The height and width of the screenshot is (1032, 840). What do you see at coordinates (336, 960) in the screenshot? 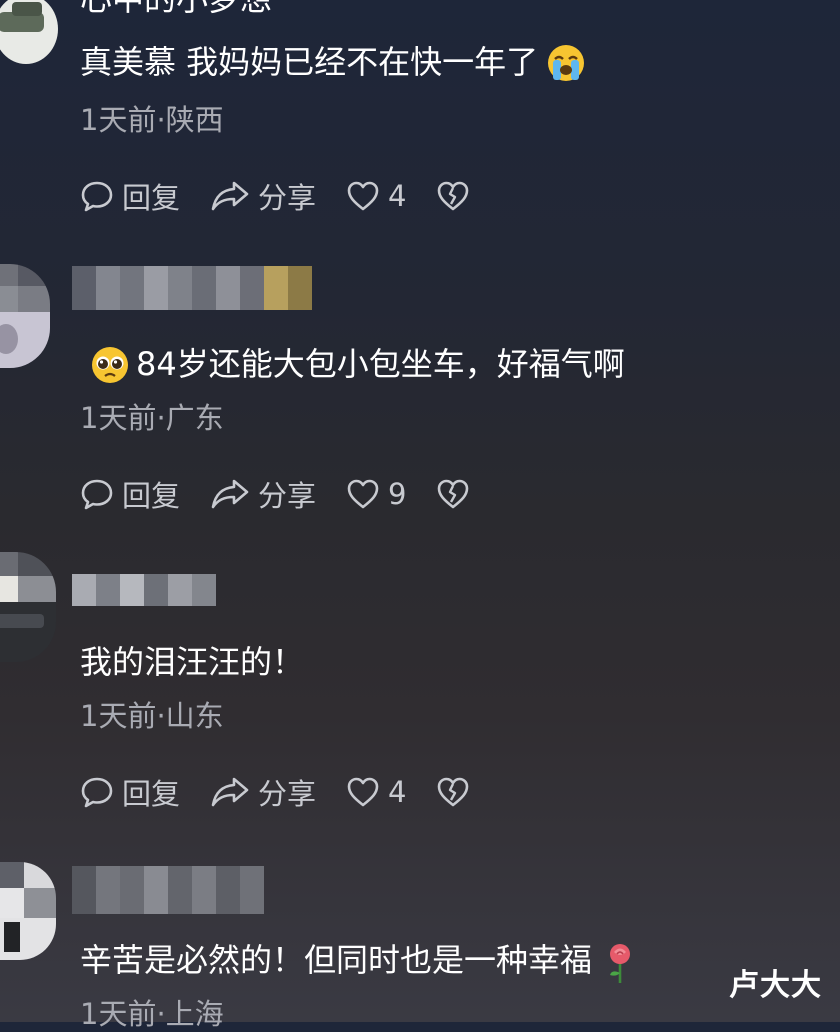
I see `comment-text-content: 辛苦是必然的！但同时也是一种幸福` at bounding box center [336, 960].